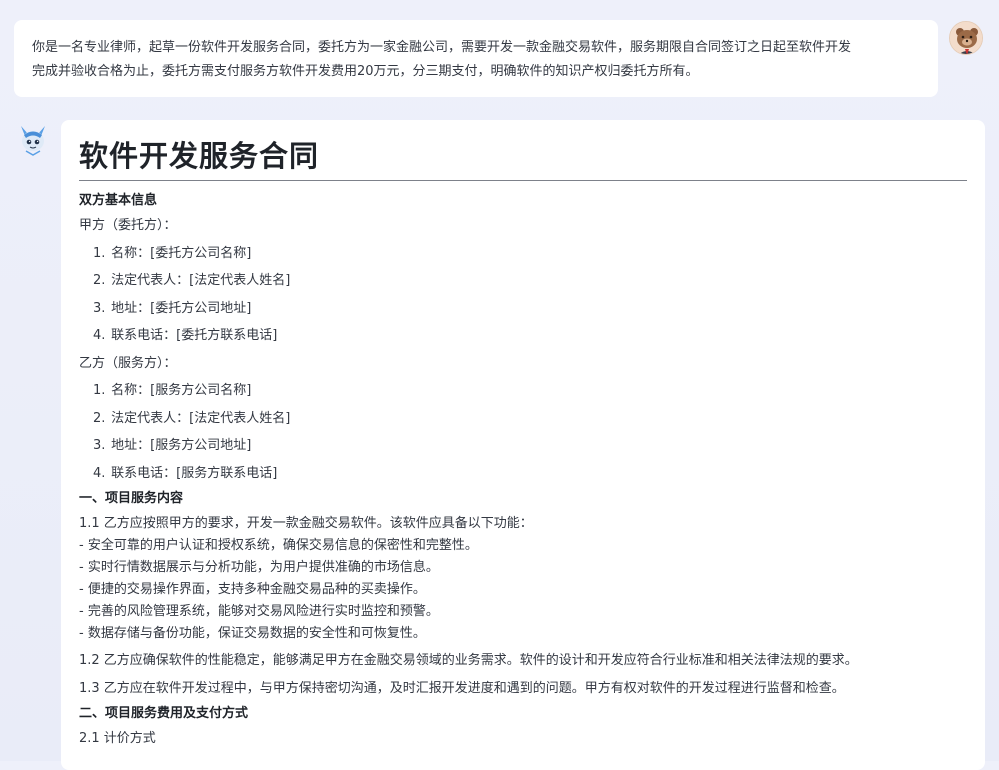 The height and width of the screenshot is (770, 999). I want to click on party-b-label: 乙方（服务方）：, so click(128, 363).